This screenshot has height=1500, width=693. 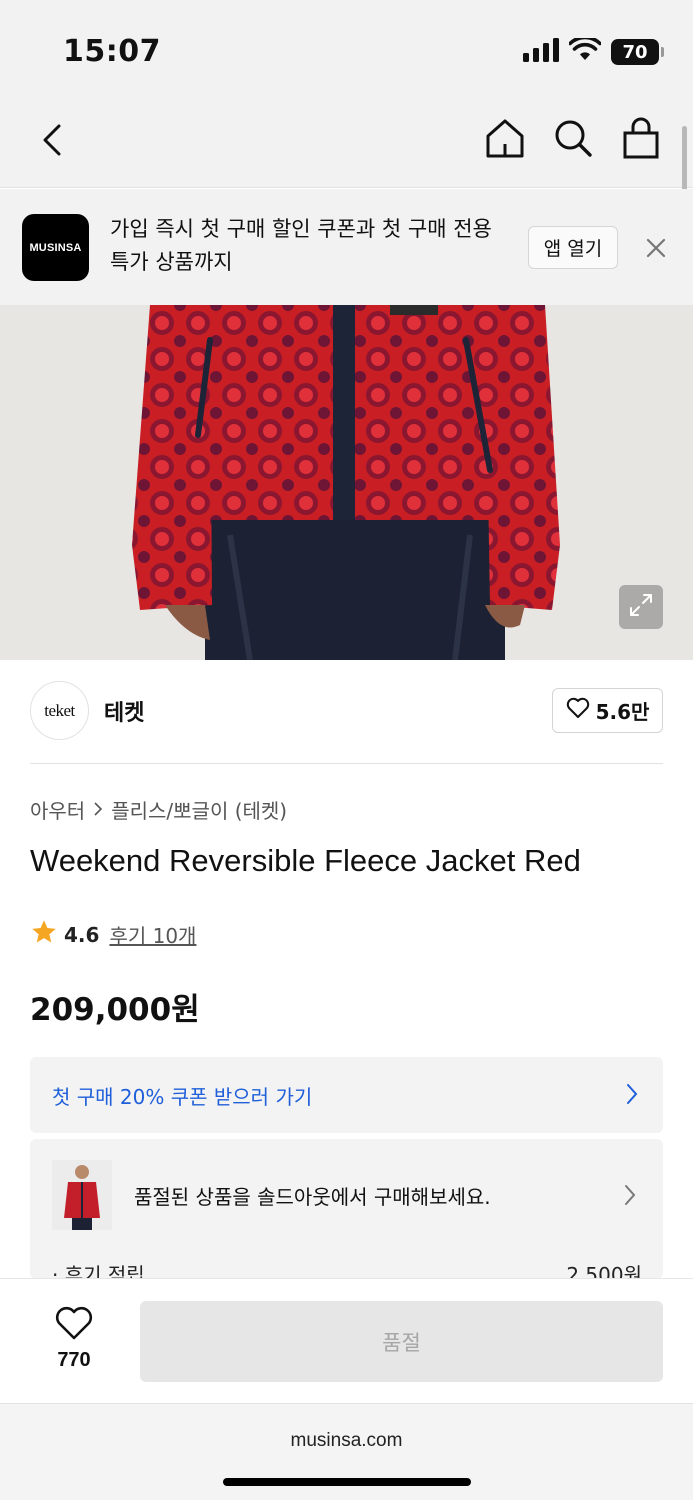 What do you see at coordinates (604, 1271) in the screenshot?
I see `review-reward-value: 2,500원` at bounding box center [604, 1271].